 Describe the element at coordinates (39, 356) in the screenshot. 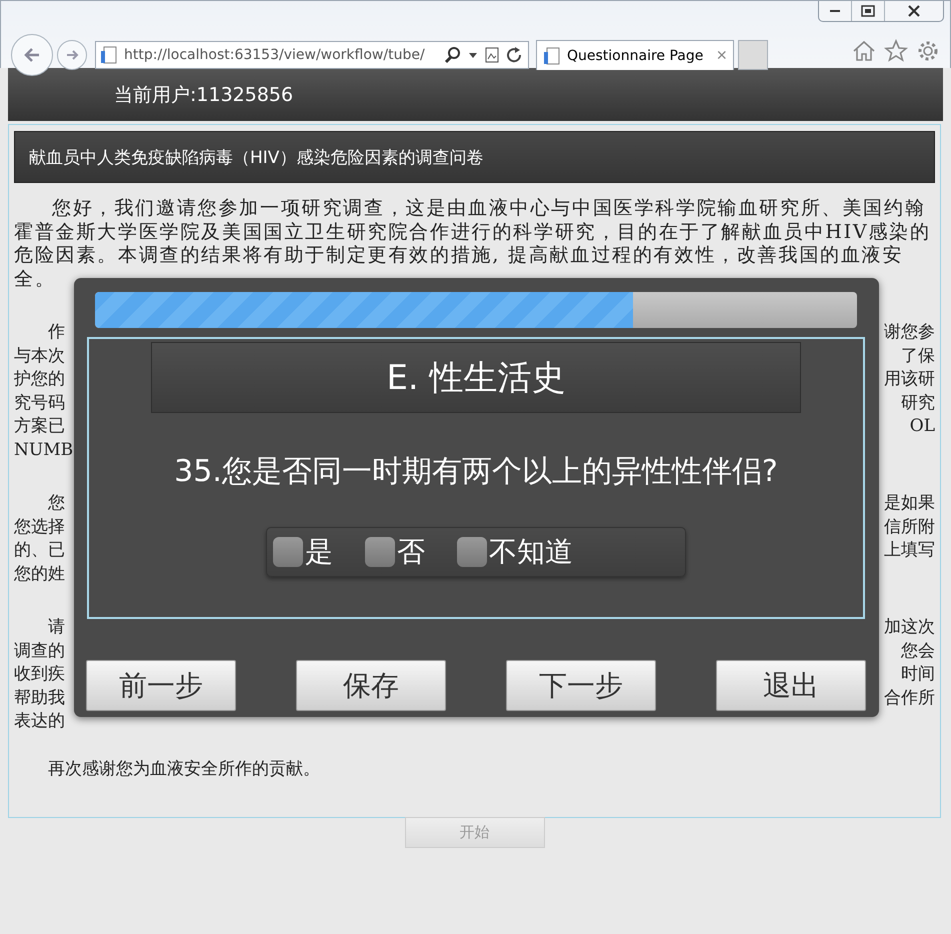

I see `paragraph-text: 与本次` at that location.